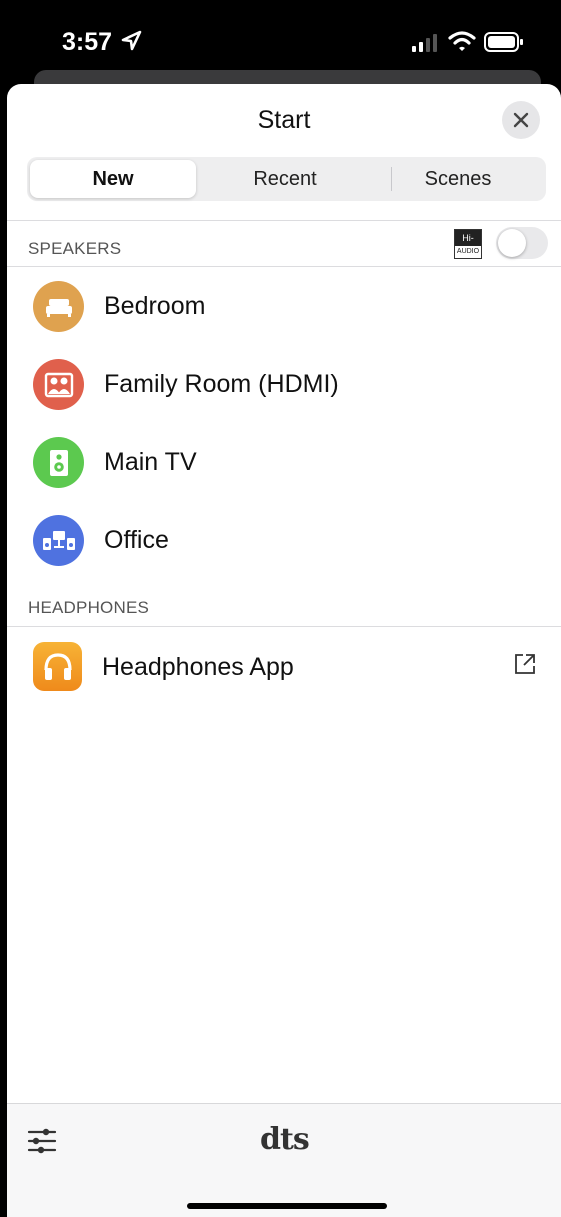  I want to click on toggle-knob, so click(512, 243).